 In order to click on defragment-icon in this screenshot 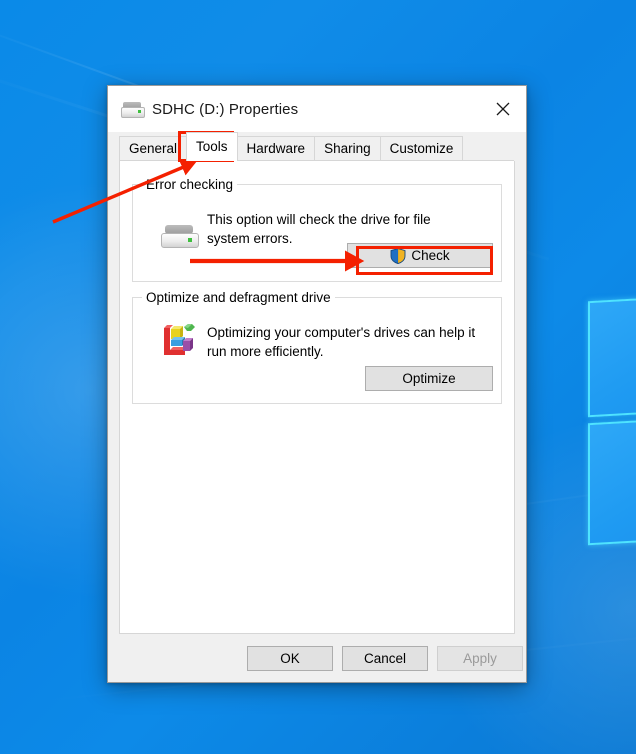, I will do `click(178, 340)`.